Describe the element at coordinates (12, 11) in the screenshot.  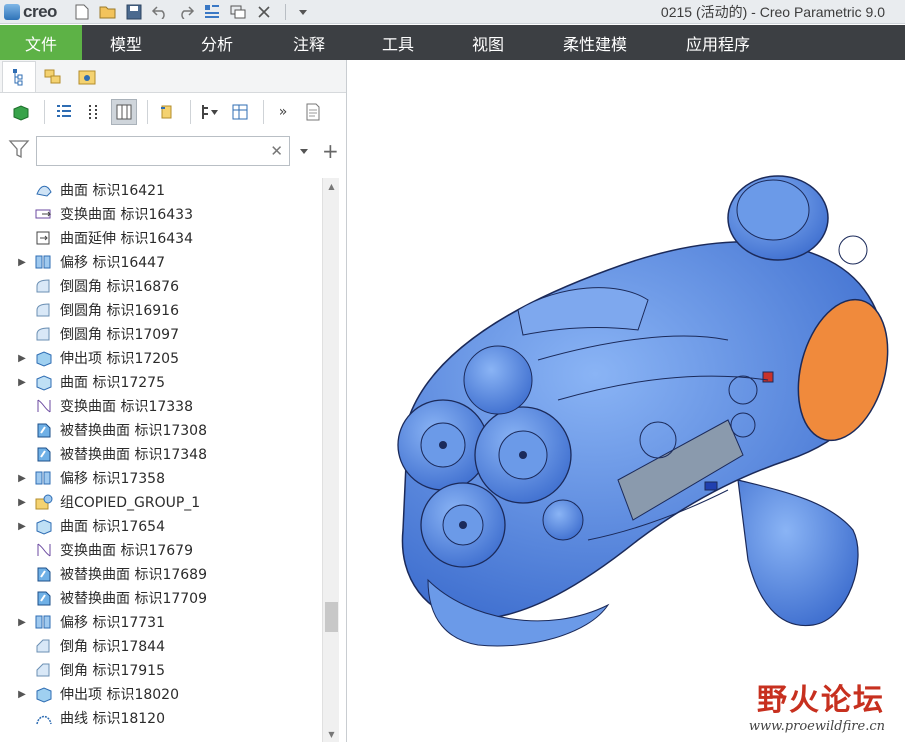
I see `creo-logo-icon` at that location.